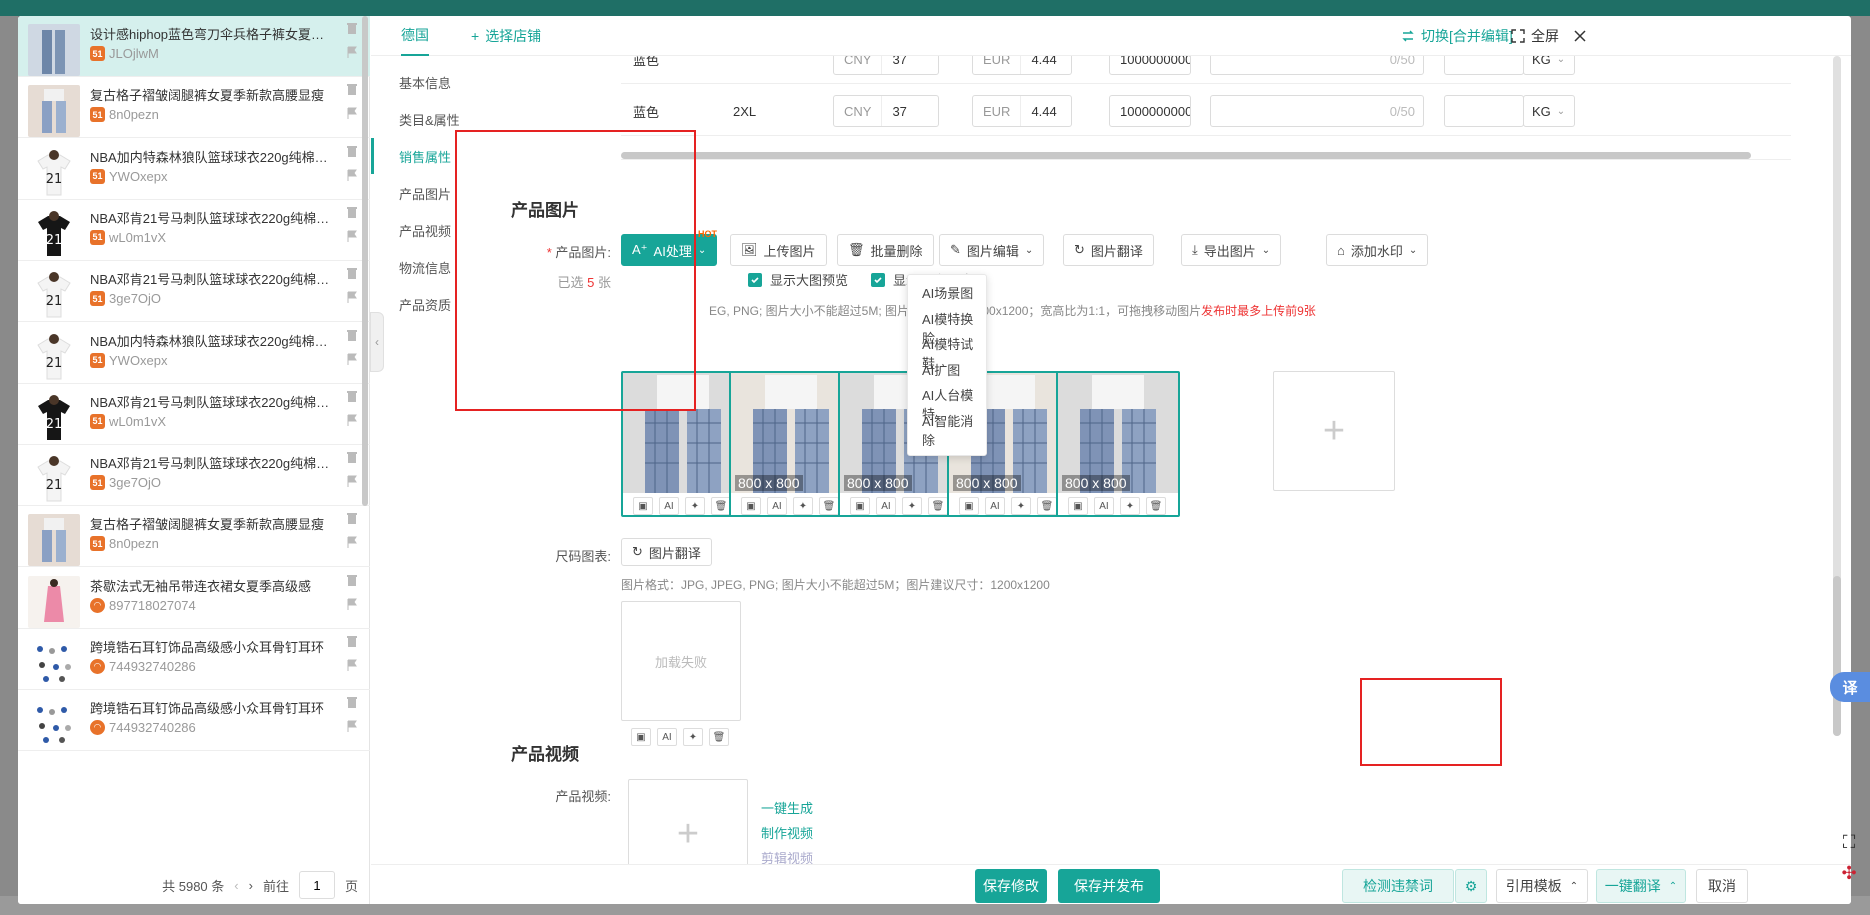 Image resolution: width=1870 pixels, height=915 pixels. Describe the element at coordinates (1186, 155) in the screenshot. I see `sku-table-scrollbar` at that location.